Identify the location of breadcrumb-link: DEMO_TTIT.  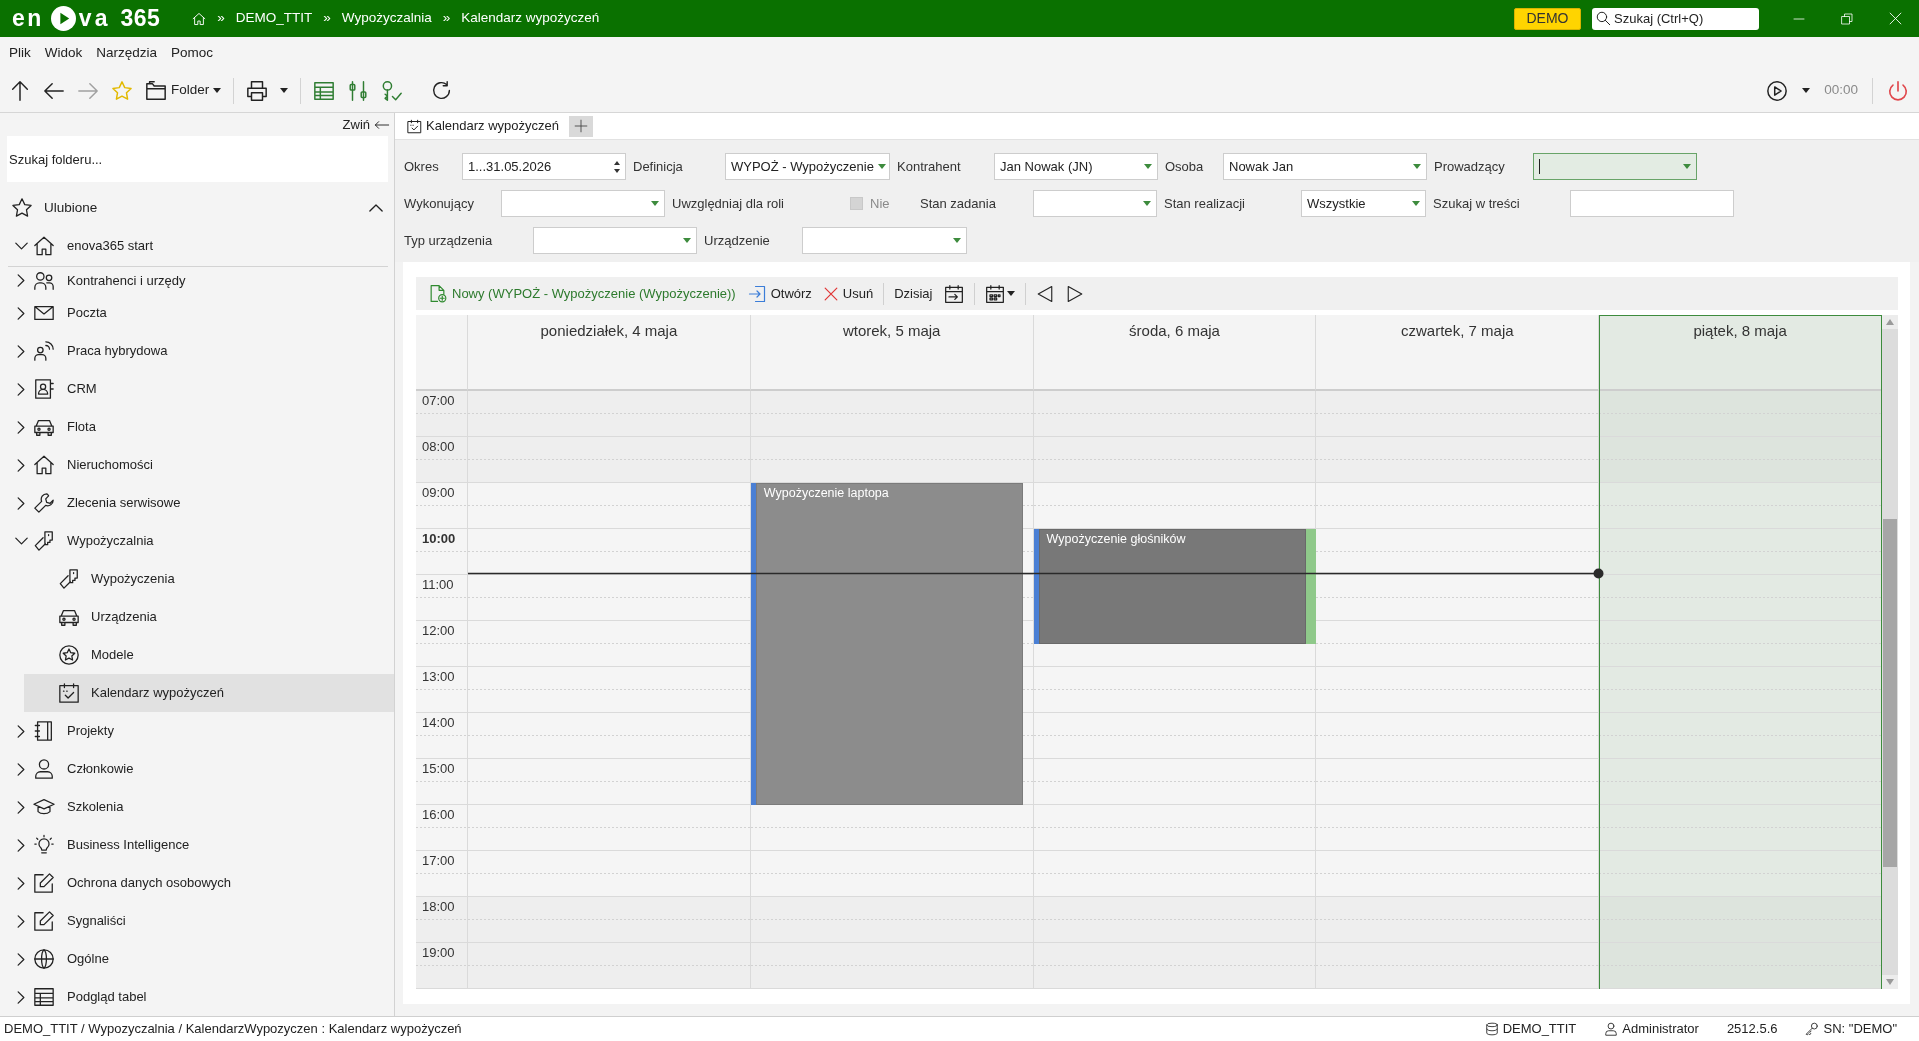
(274, 18).